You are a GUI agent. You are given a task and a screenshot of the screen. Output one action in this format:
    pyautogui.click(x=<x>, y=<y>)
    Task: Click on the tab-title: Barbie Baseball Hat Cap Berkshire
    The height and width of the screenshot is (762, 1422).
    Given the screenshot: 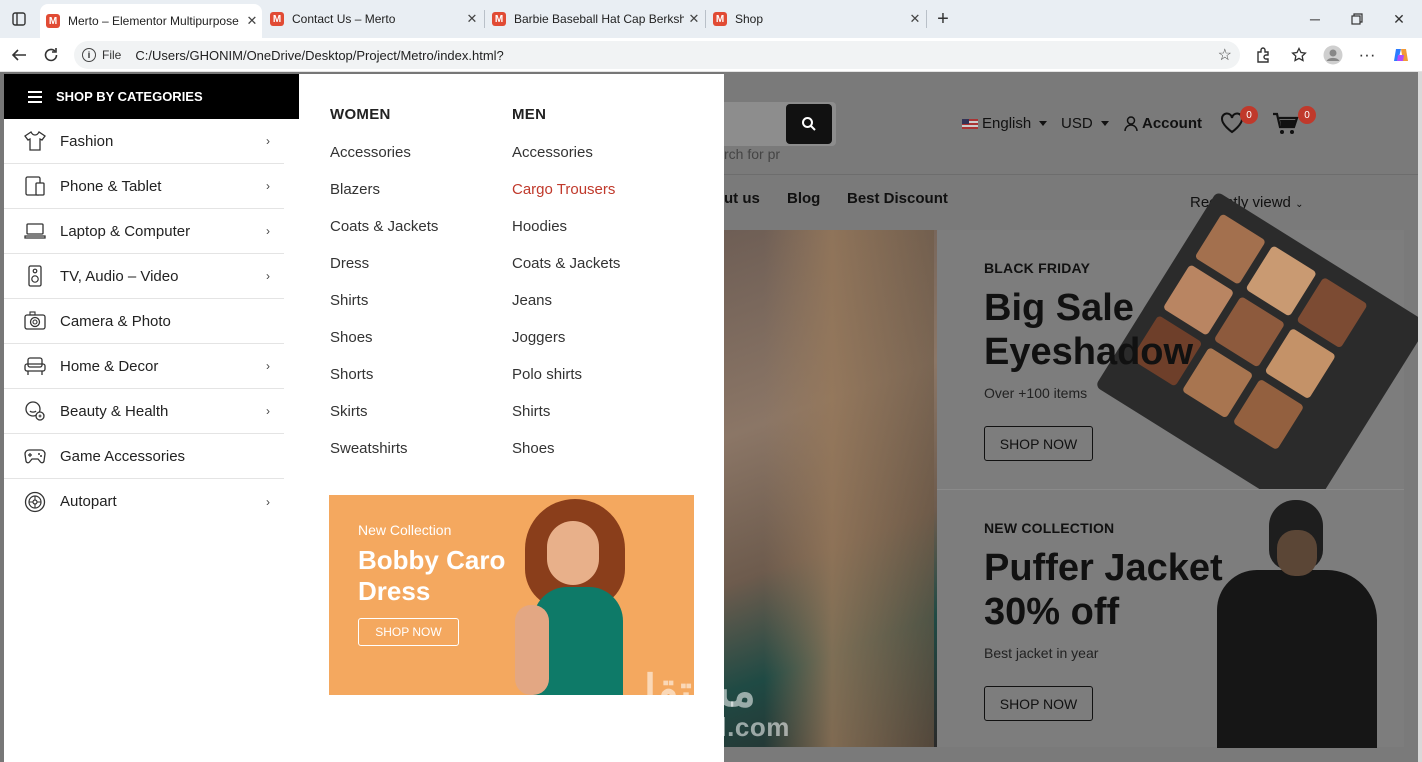 What is the action you would take?
    pyautogui.click(x=599, y=19)
    